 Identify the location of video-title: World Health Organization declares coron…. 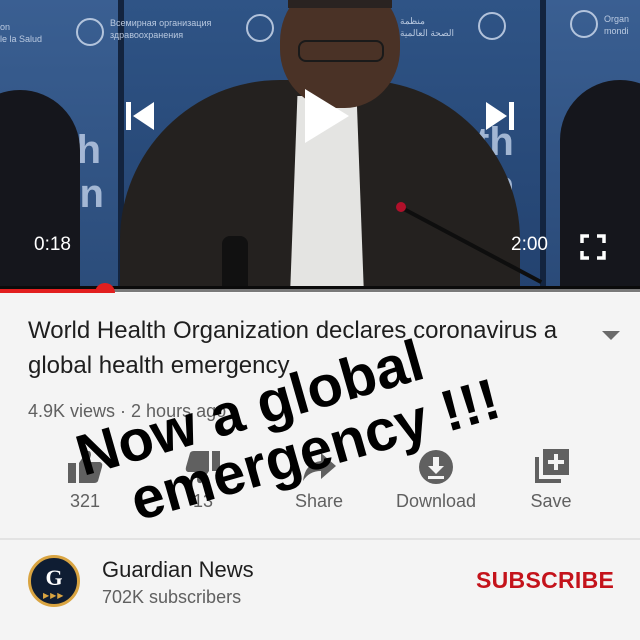
(293, 348).